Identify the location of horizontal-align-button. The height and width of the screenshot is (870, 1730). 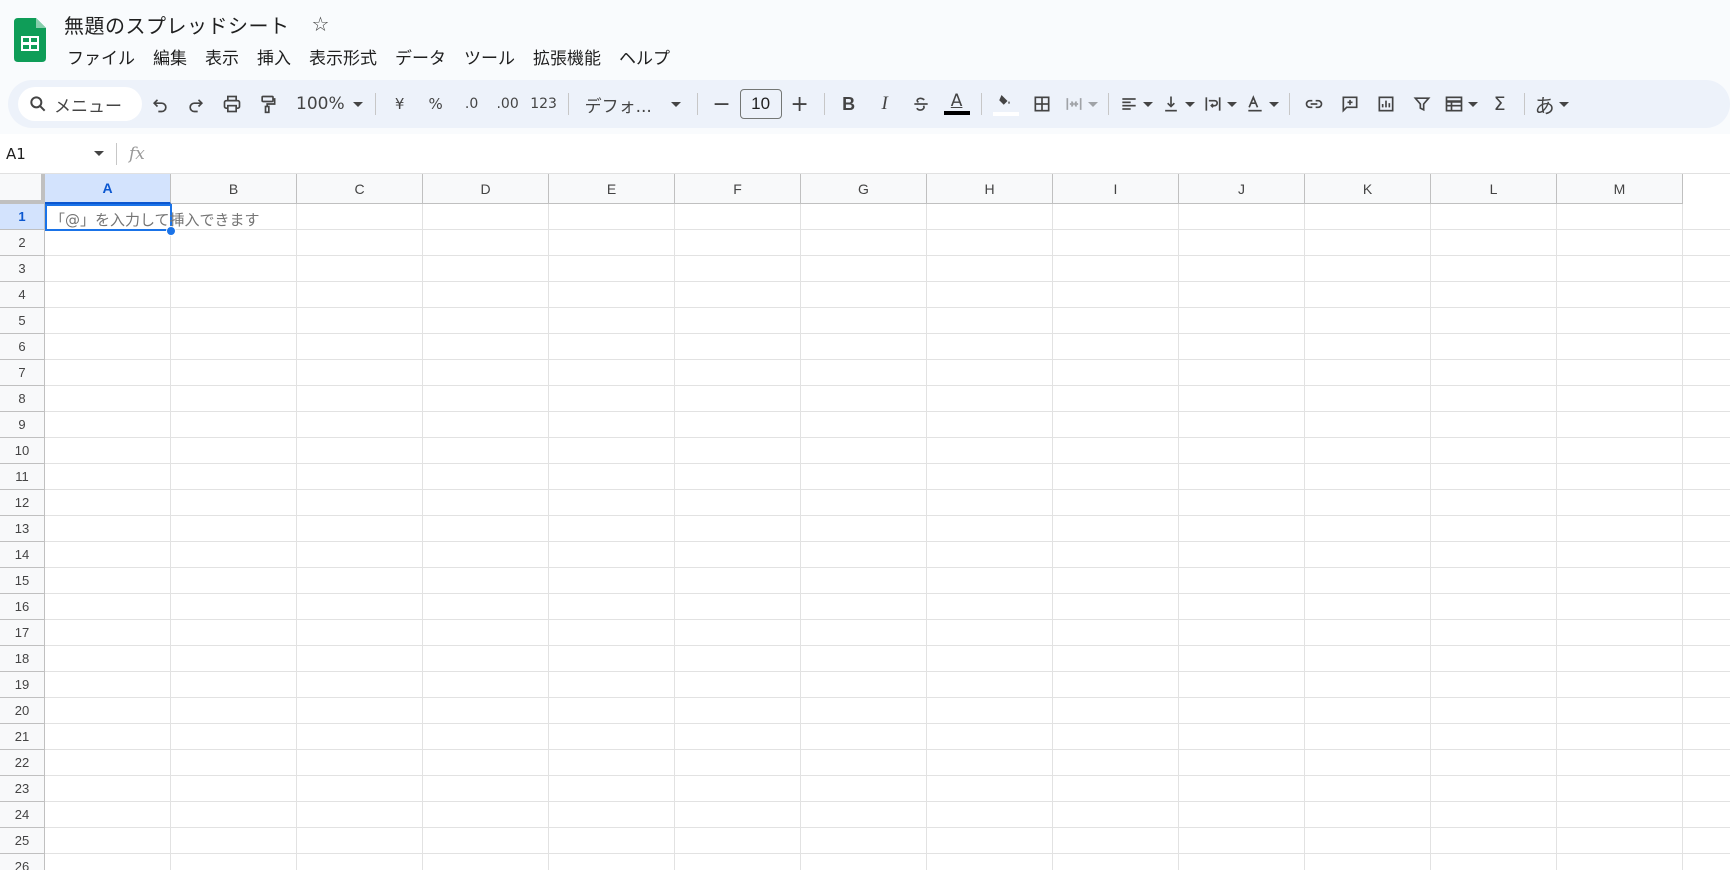
(1136, 104).